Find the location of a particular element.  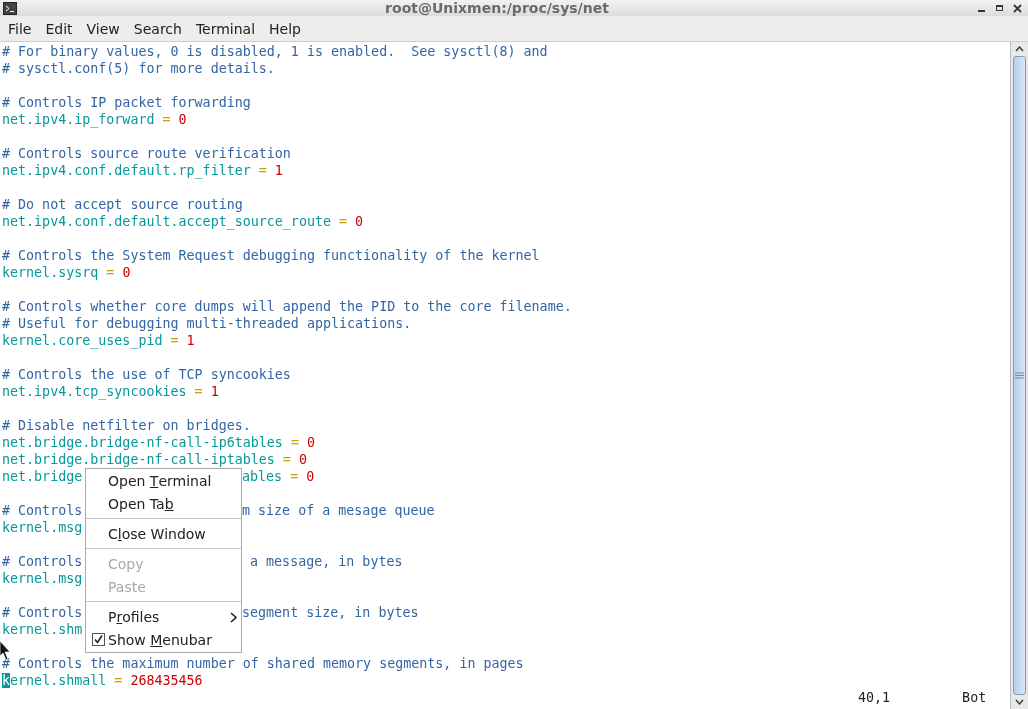

code-line: net.ipv4.ip_forward = 0 is located at coordinates (94, 119).